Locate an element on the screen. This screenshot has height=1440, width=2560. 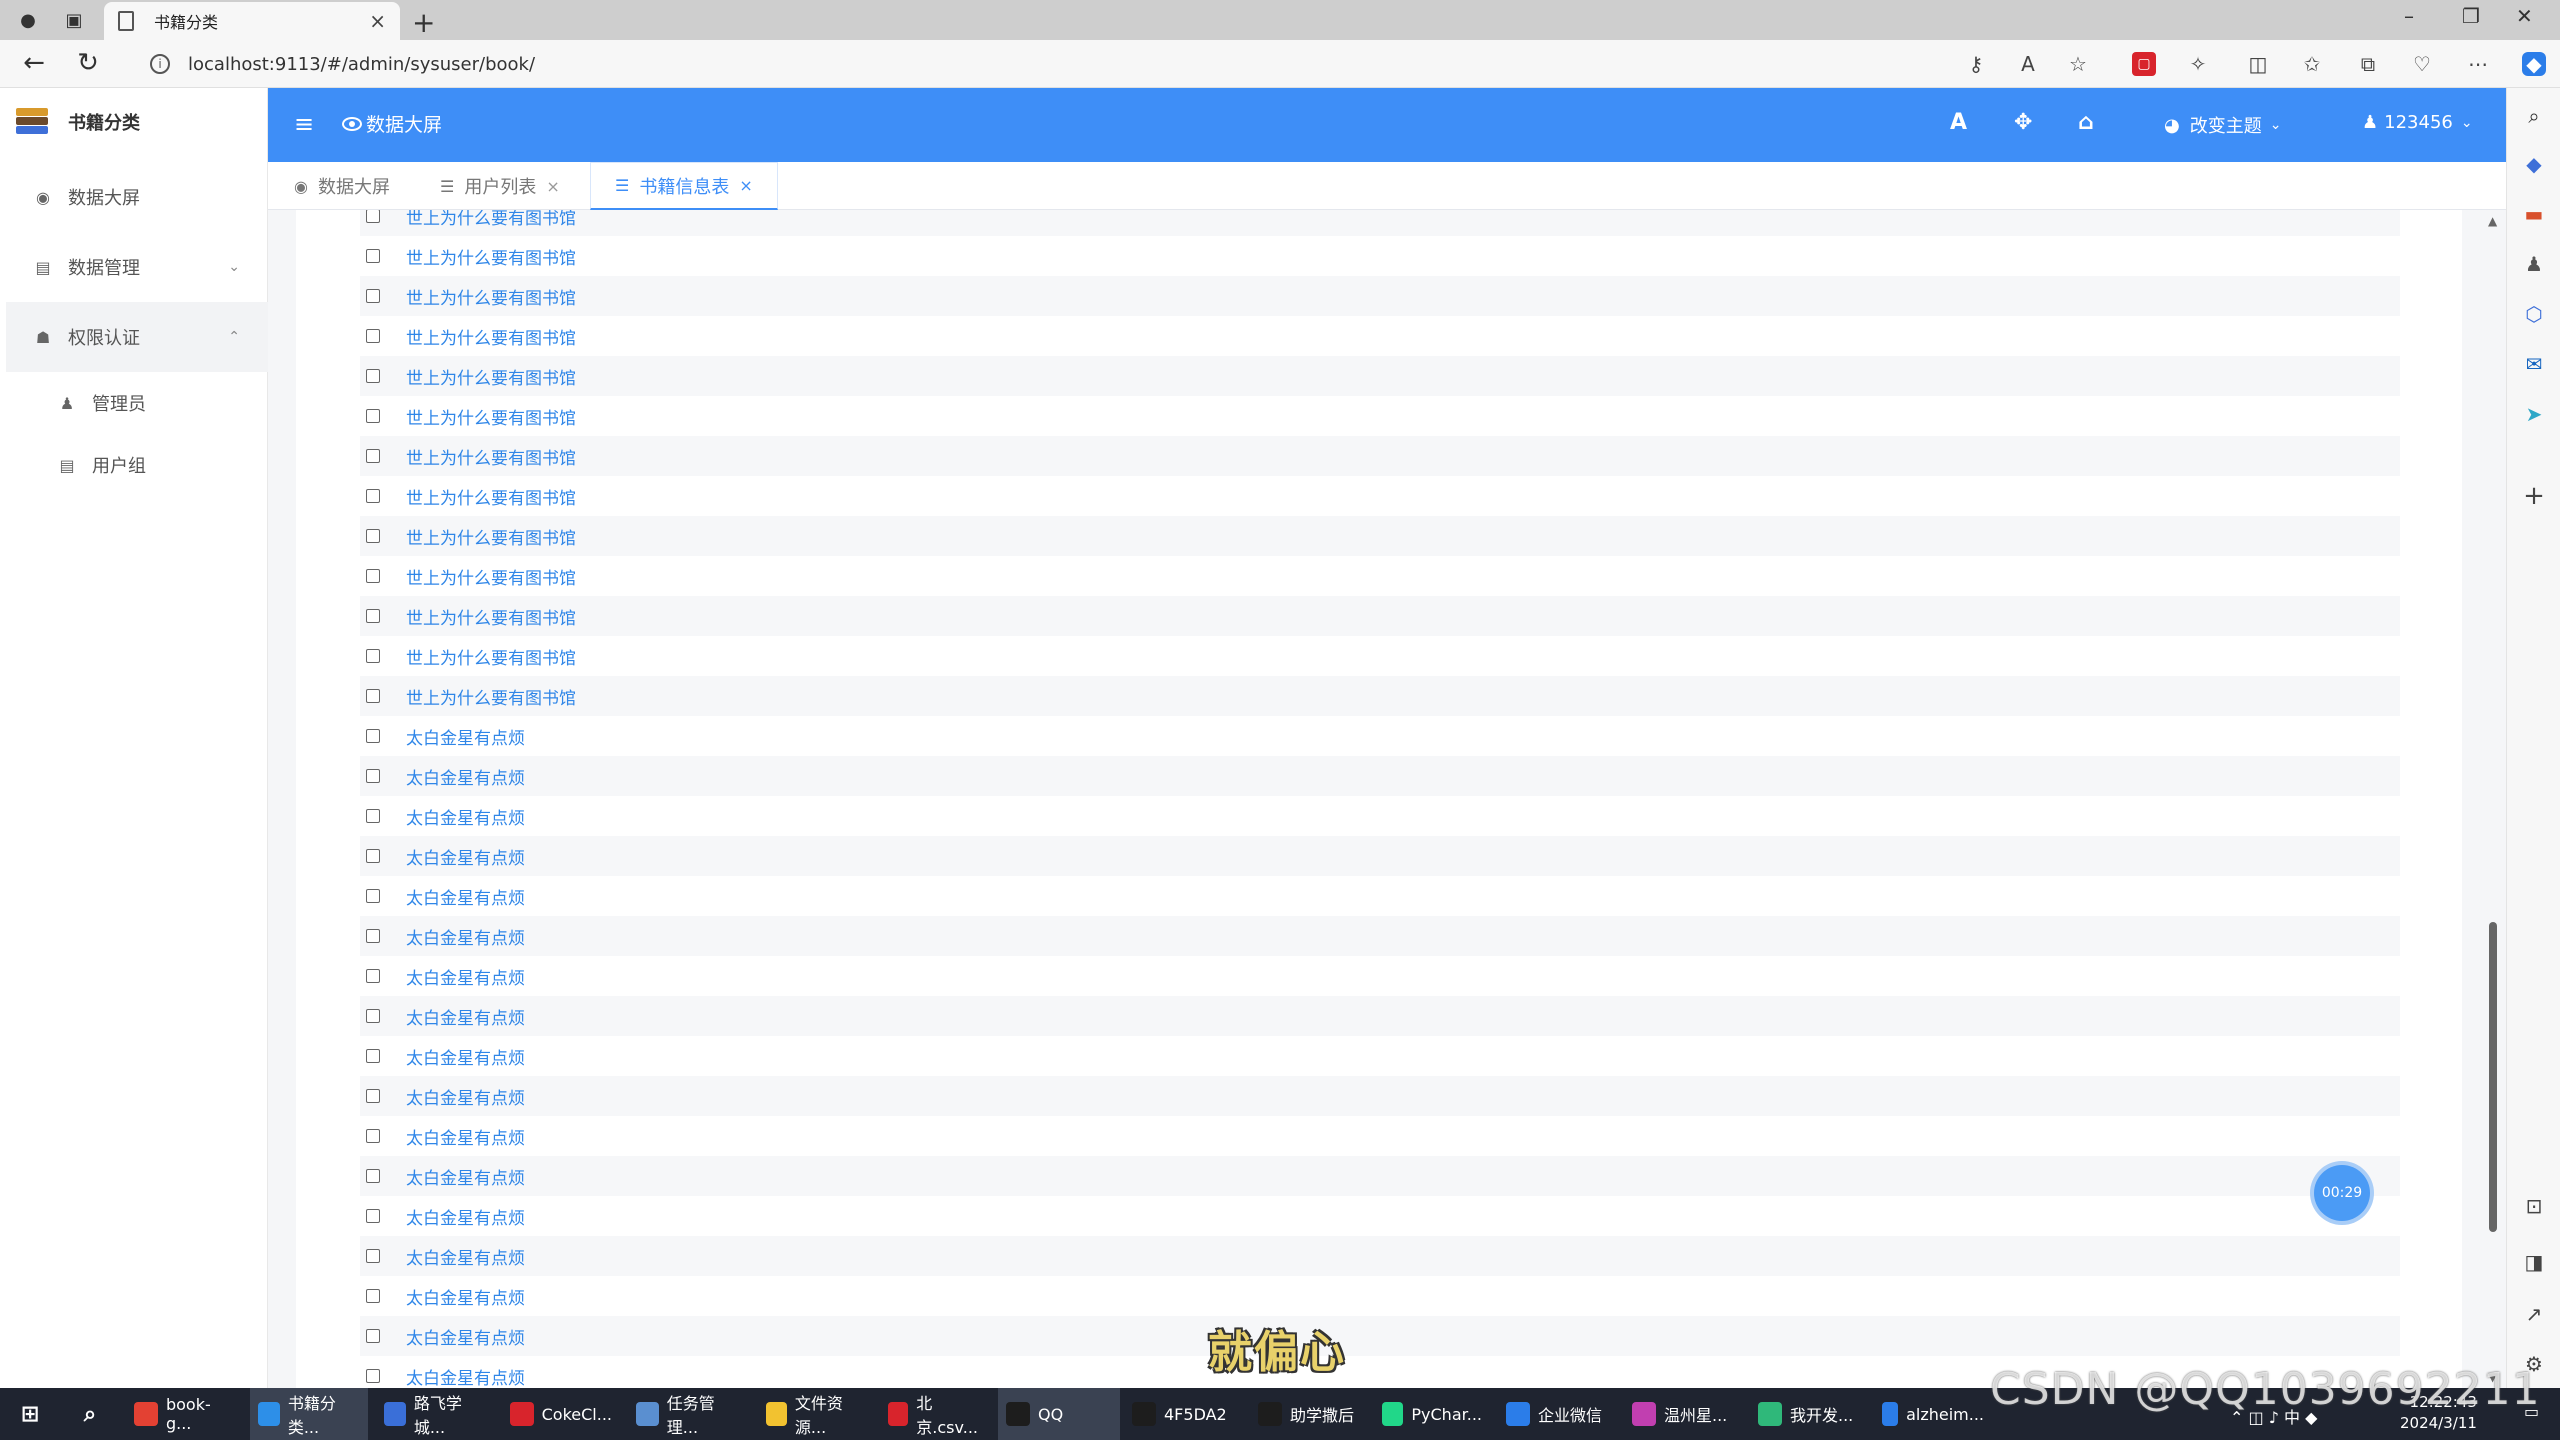
font-size-icon: A is located at coordinates (1958, 122).